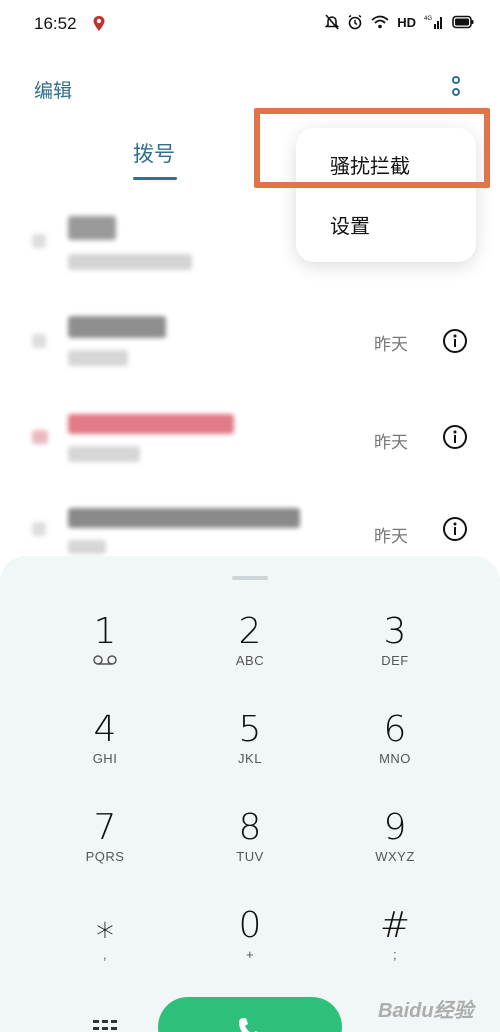  Describe the element at coordinates (105, 827) in the screenshot. I see `key-digit: 7` at that location.